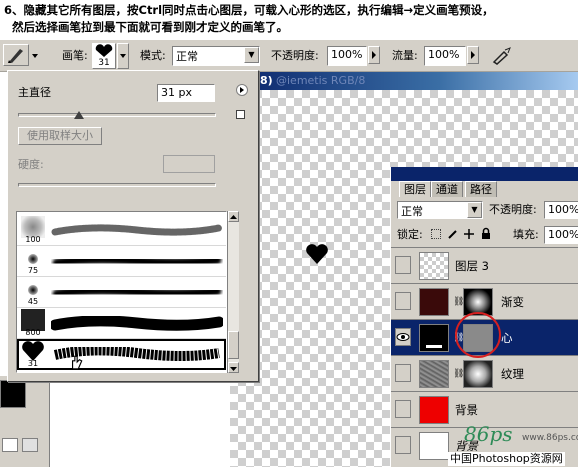 The image size is (578, 467). Describe the element at coordinates (189, 164) in the screenshot. I see `hardness-field` at that location.